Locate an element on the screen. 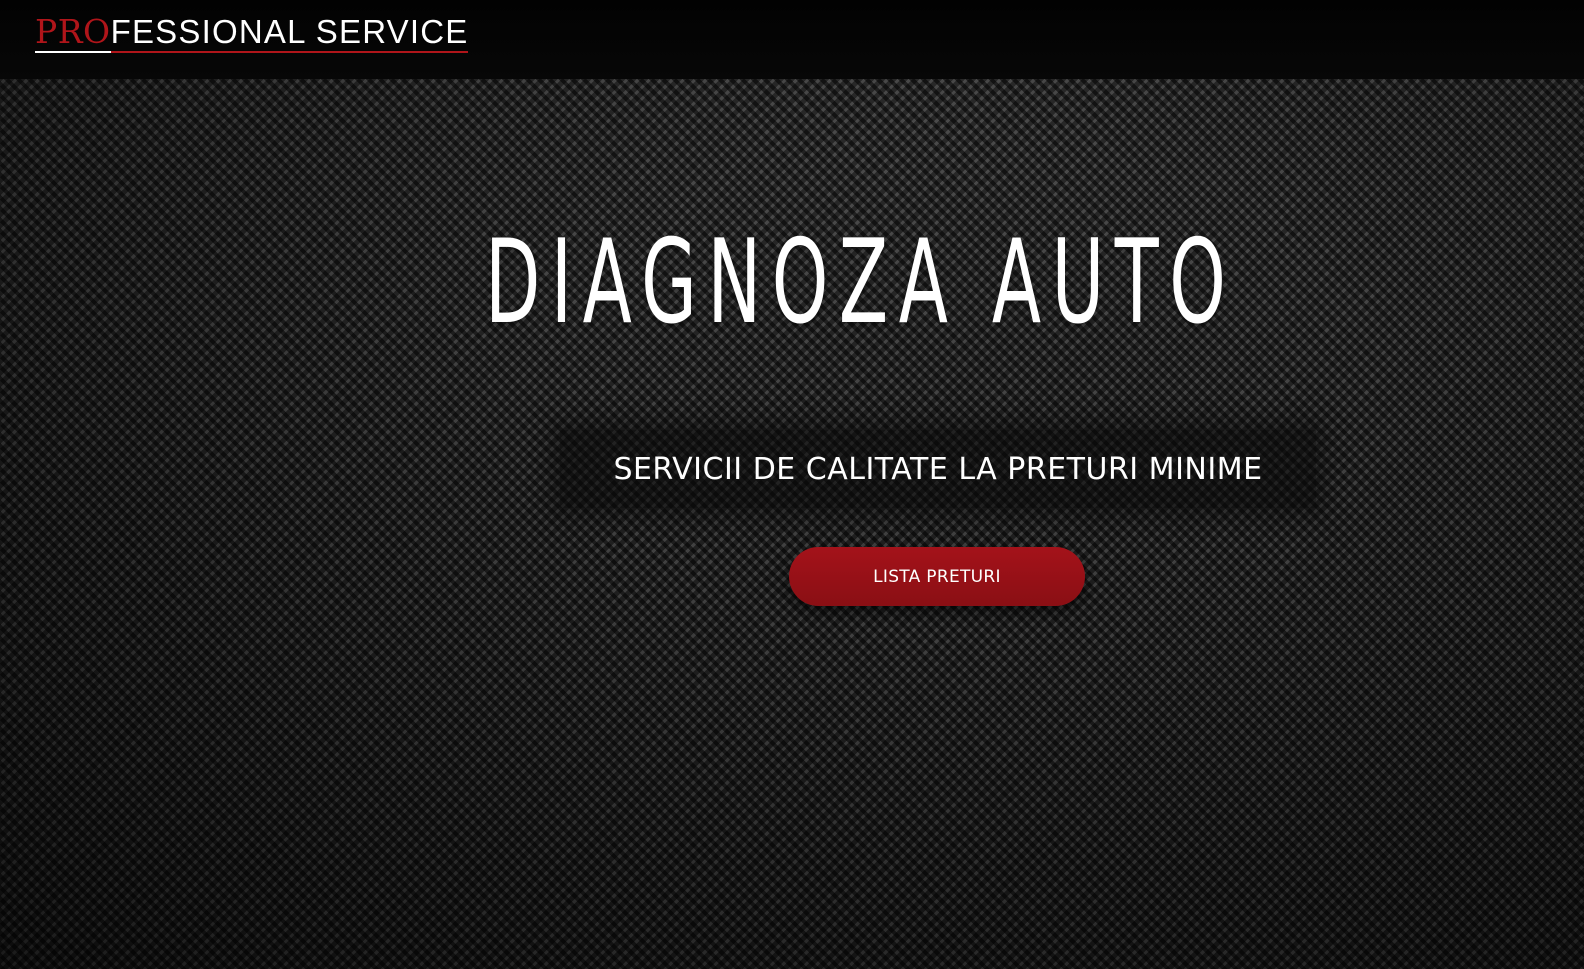 The image size is (1584, 969). site-logo: PRO FESSIONAL SERVICE is located at coordinates (252, 33).